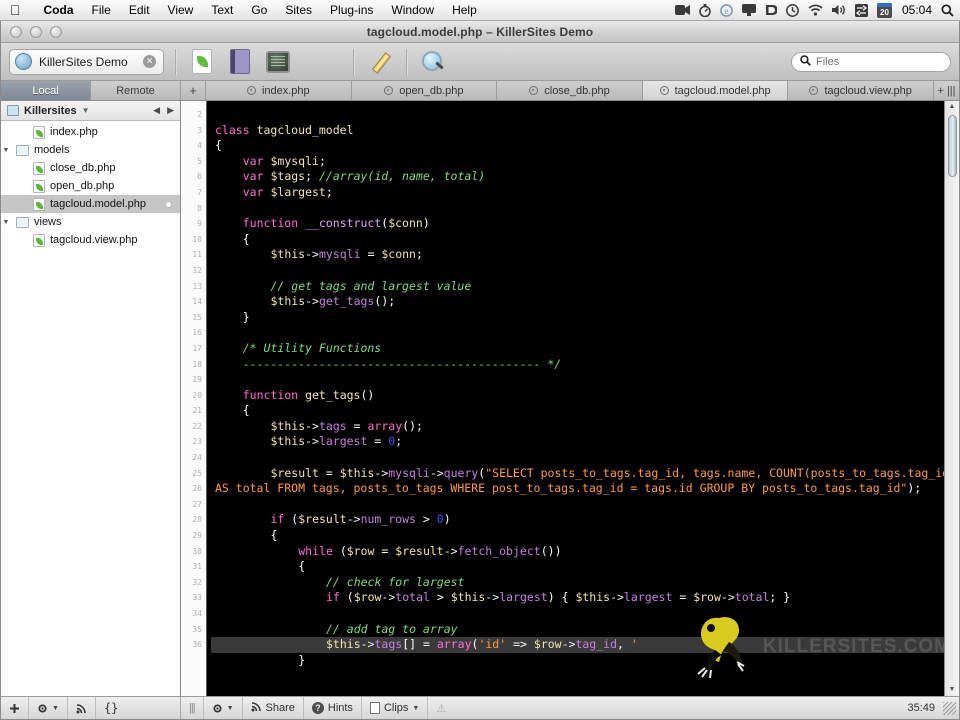 This screenshot has width=960, height=720. I want to click on leaf-page-icon, so click(202, 62).